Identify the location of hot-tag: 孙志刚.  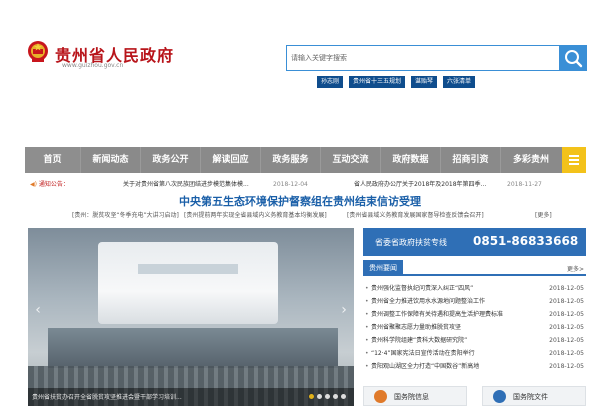
(330, 82).